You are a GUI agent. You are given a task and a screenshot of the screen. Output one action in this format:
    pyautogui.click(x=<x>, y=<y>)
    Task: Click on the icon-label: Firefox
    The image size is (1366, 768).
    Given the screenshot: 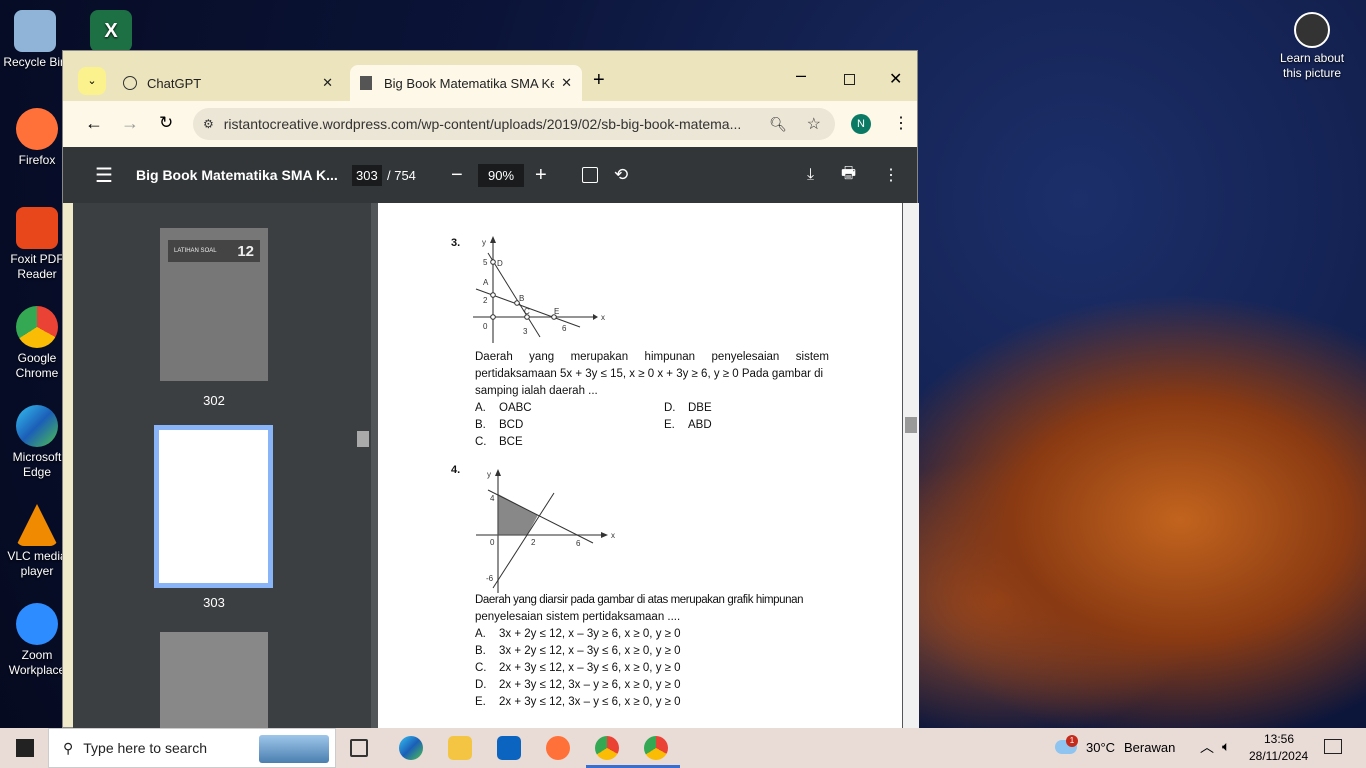 What is the action you would take?
    pyautogui.click(x=37, y=160)
    